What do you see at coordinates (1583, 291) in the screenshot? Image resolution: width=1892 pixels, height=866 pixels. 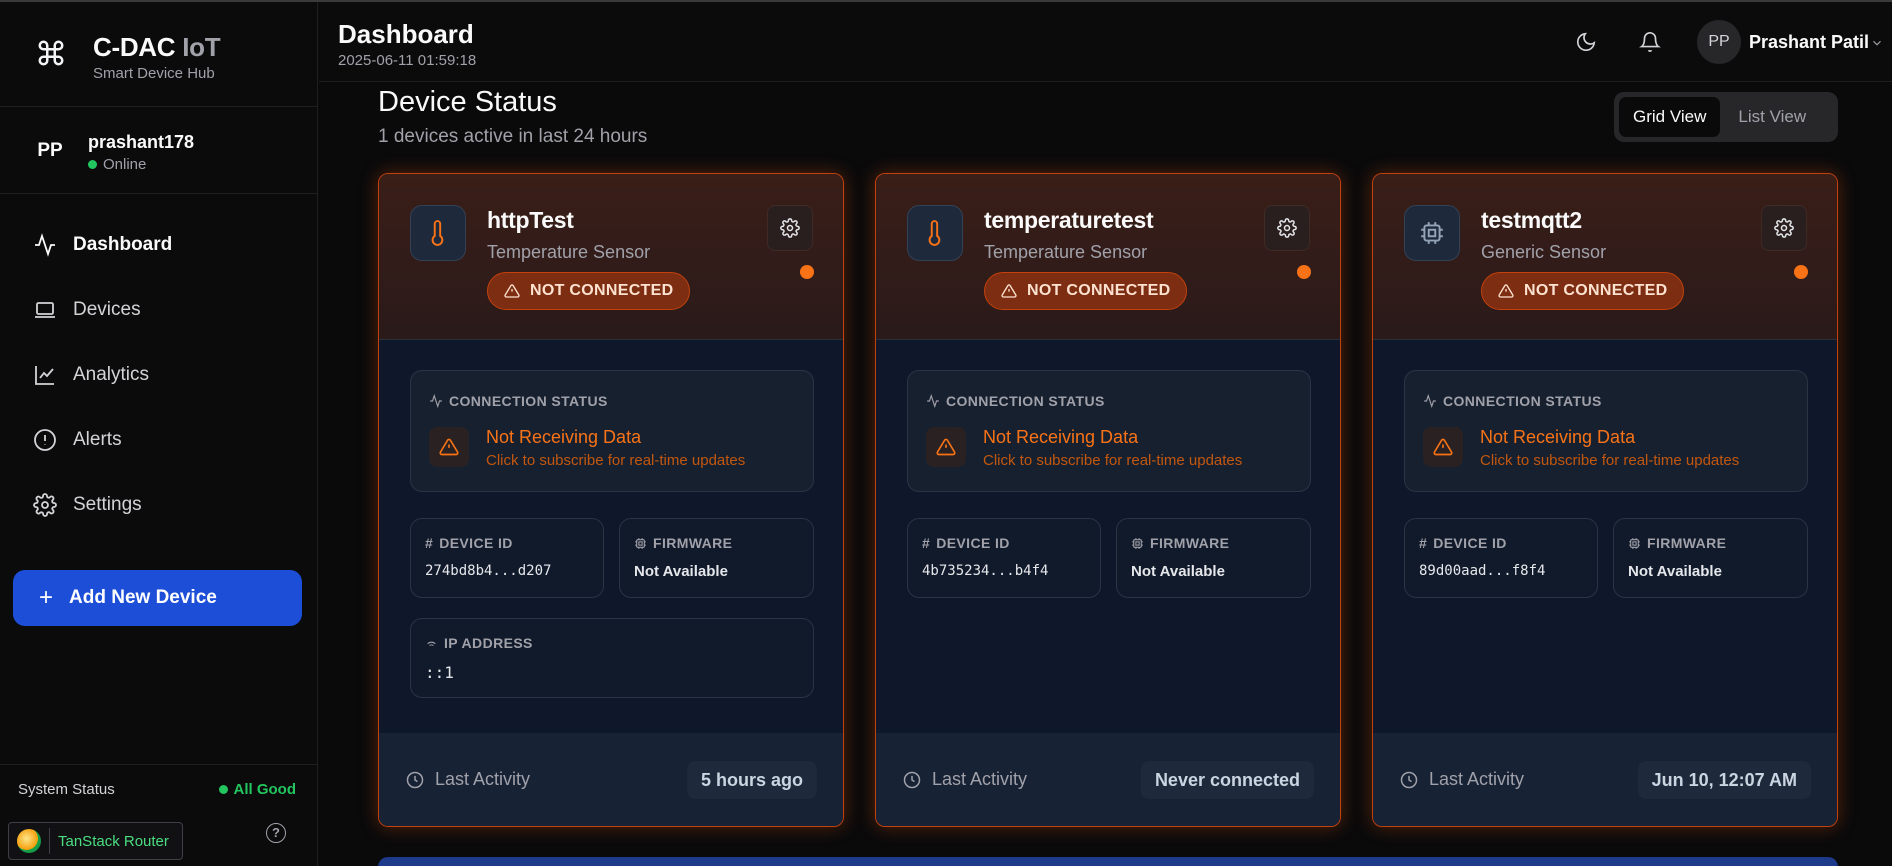 I see `status-badge: NOT CONNECTED` at bounding box center [1583, 291].